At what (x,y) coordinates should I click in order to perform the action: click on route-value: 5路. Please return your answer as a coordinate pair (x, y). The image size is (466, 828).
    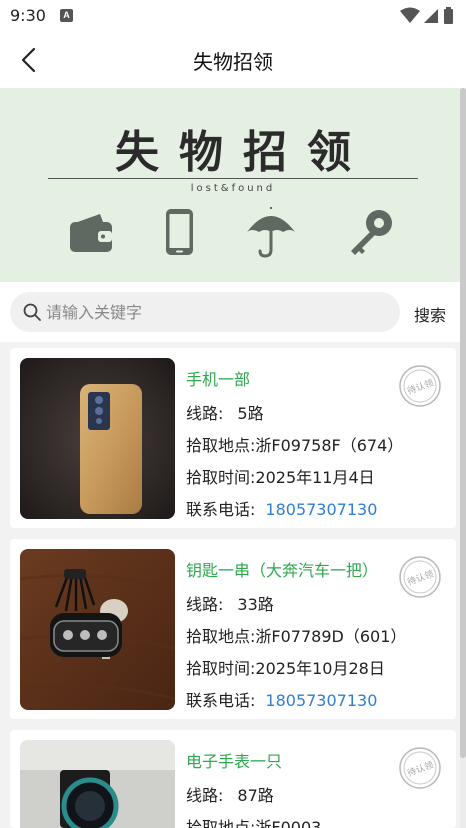
    Looking at the image, I should click on (250, 413).